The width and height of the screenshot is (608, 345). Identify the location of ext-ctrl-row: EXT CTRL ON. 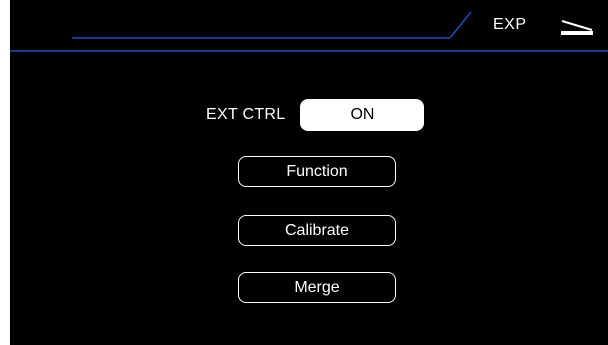
(315, 115).